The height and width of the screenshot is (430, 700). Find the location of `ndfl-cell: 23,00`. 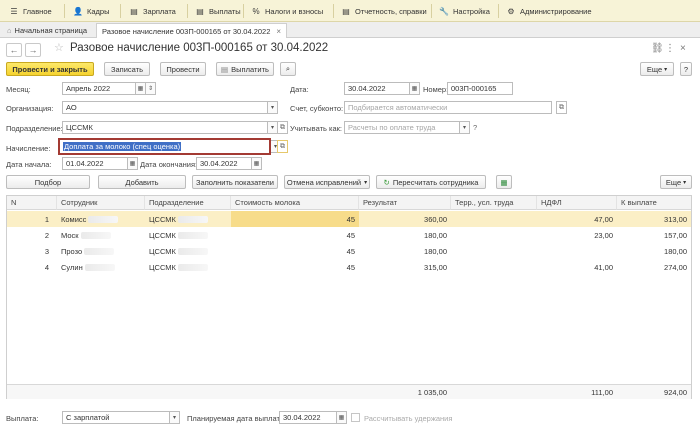

ndfl-cell: 23,00 is located at coordinates (603, 235).